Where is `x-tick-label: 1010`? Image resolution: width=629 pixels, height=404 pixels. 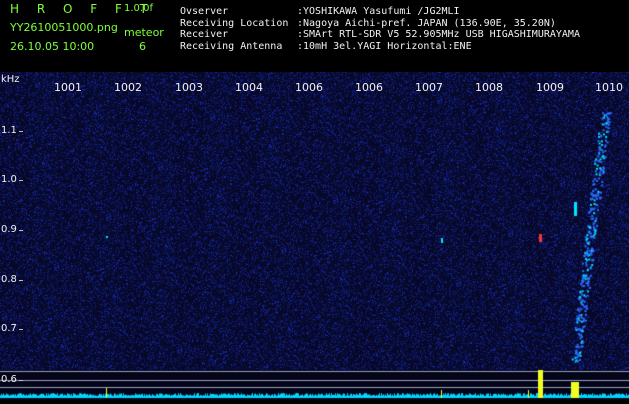
x-tick-label: 1010 is located at coordinates (609, 87).